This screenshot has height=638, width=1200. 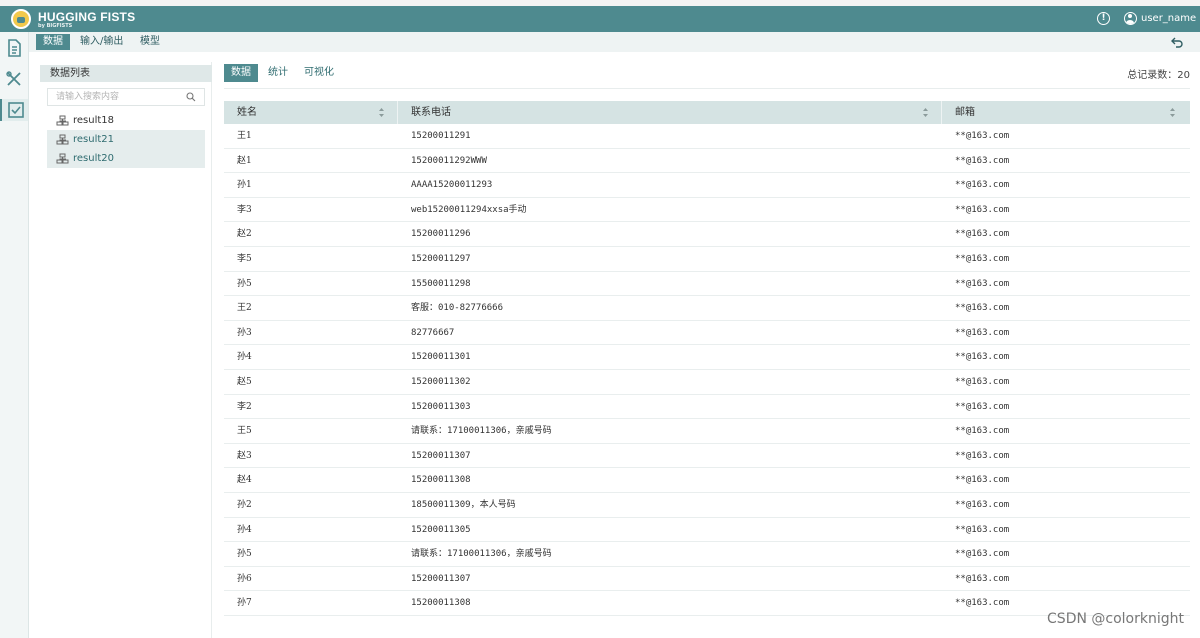 What do you see at coordinates (441, 603) in the screenshot?
I see `cell-phone: 15200011308` at bounding box center [441, 603].